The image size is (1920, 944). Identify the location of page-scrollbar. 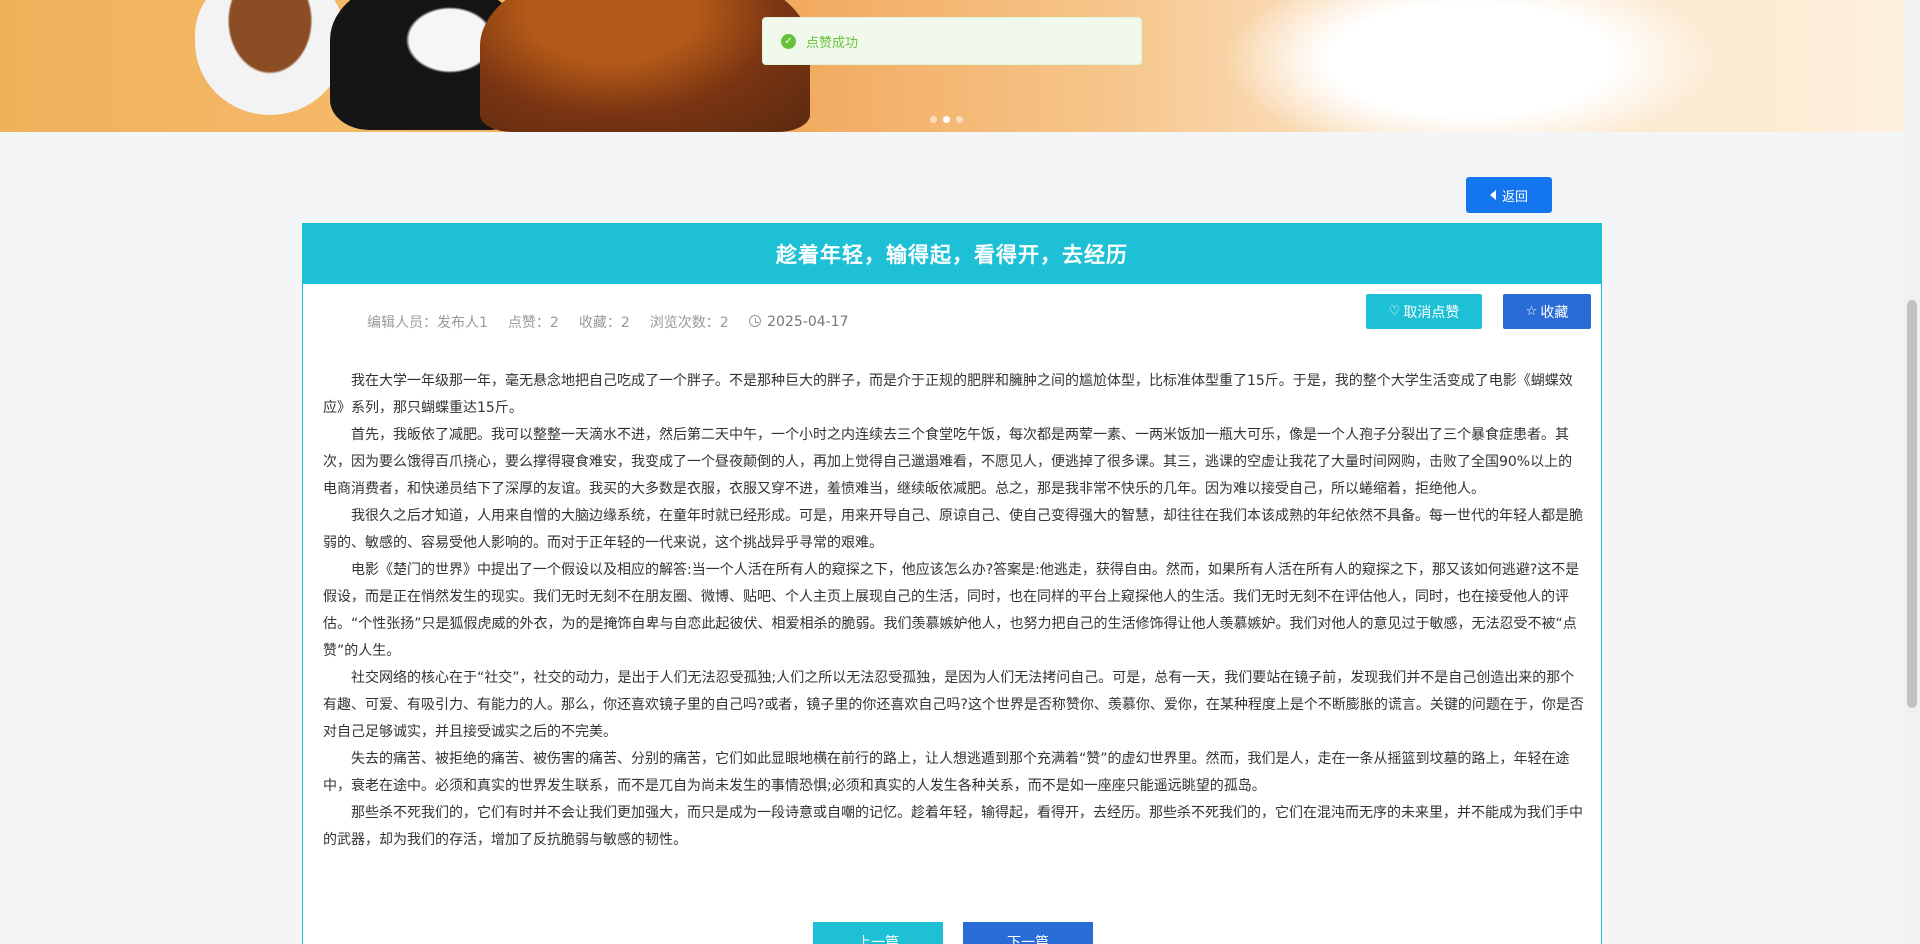
(1912, 472).